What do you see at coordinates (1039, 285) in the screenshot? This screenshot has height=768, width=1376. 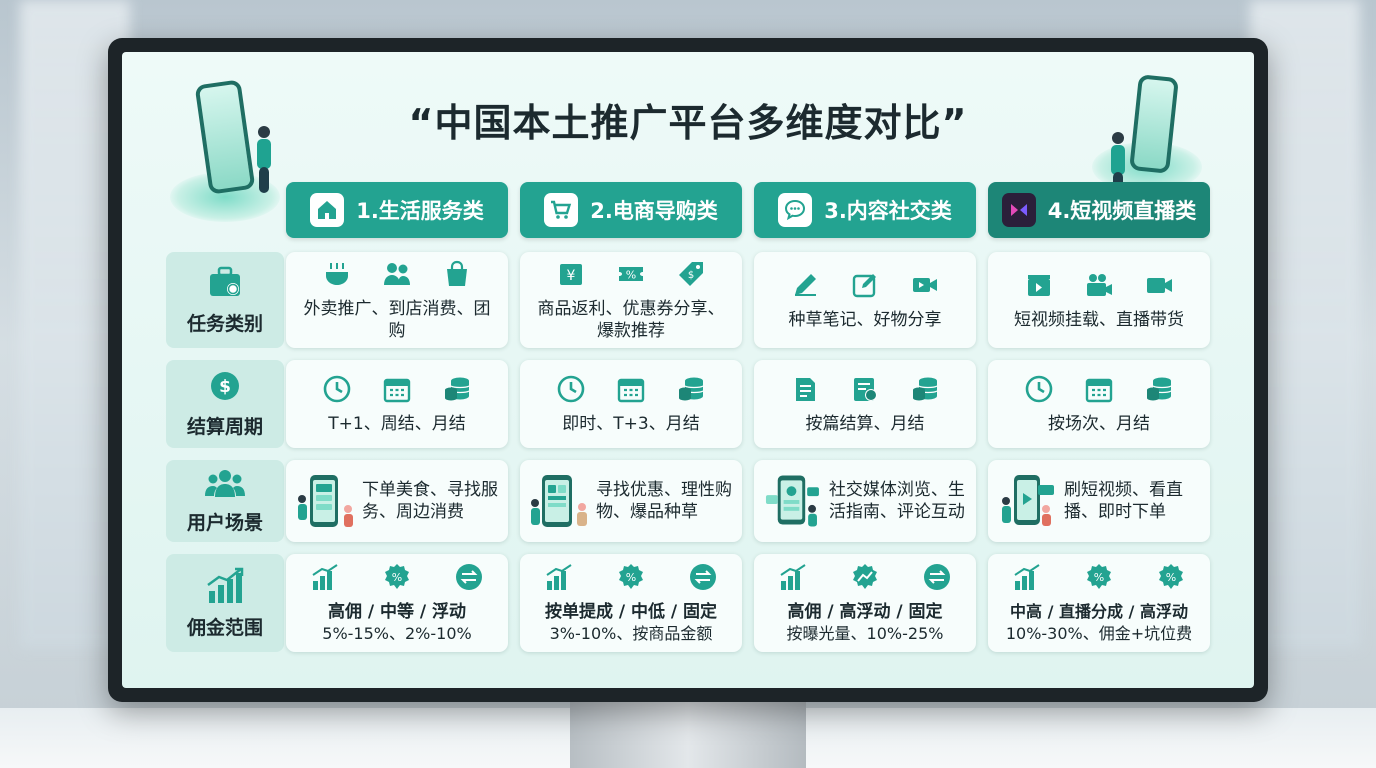 I see `clapper-icon` at bounding box center [1039, 285].